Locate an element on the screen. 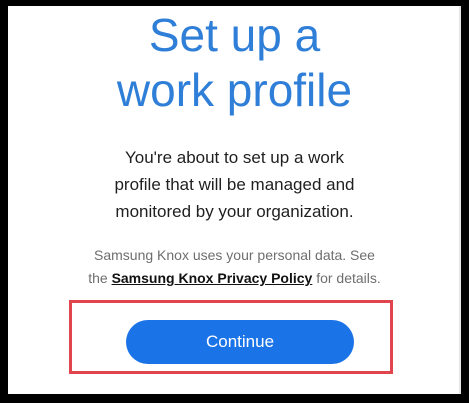 This screenshot has width=469, height=403. privacy-suffix: for details. is located at coordinates (346, 278).